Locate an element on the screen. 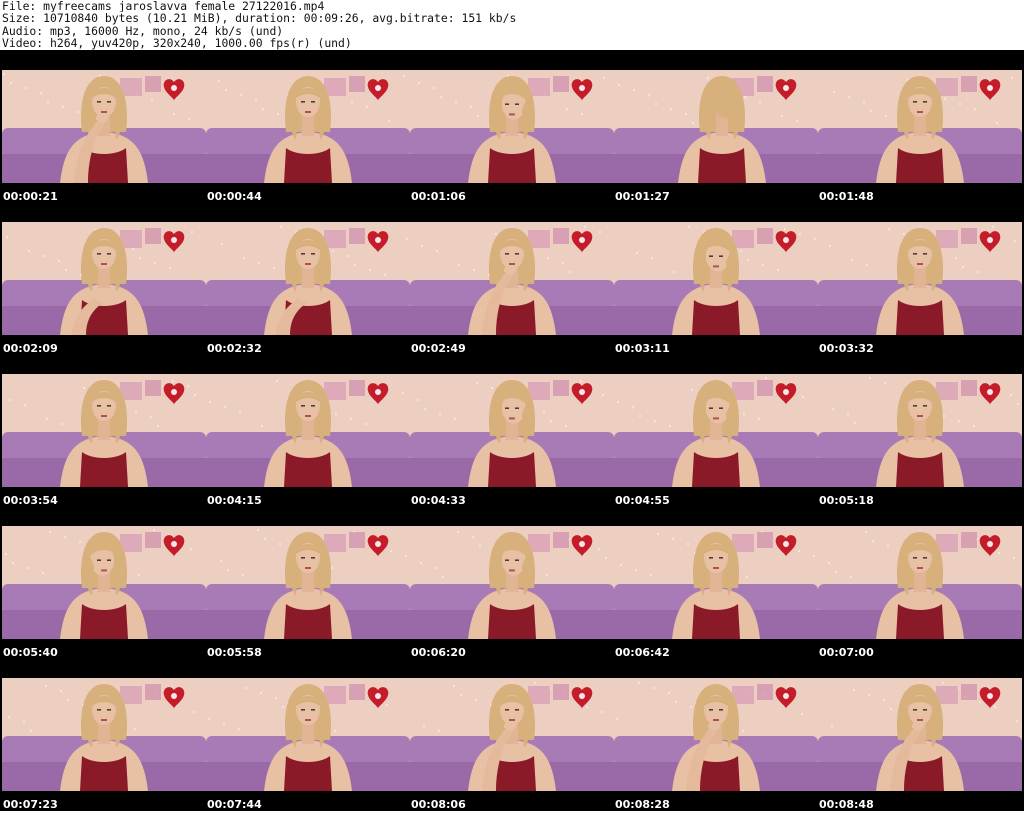 The width and height of the screenshot is (1024, 830). frame-timestamp: 00:02:49 is located at coordinates (438, 348).